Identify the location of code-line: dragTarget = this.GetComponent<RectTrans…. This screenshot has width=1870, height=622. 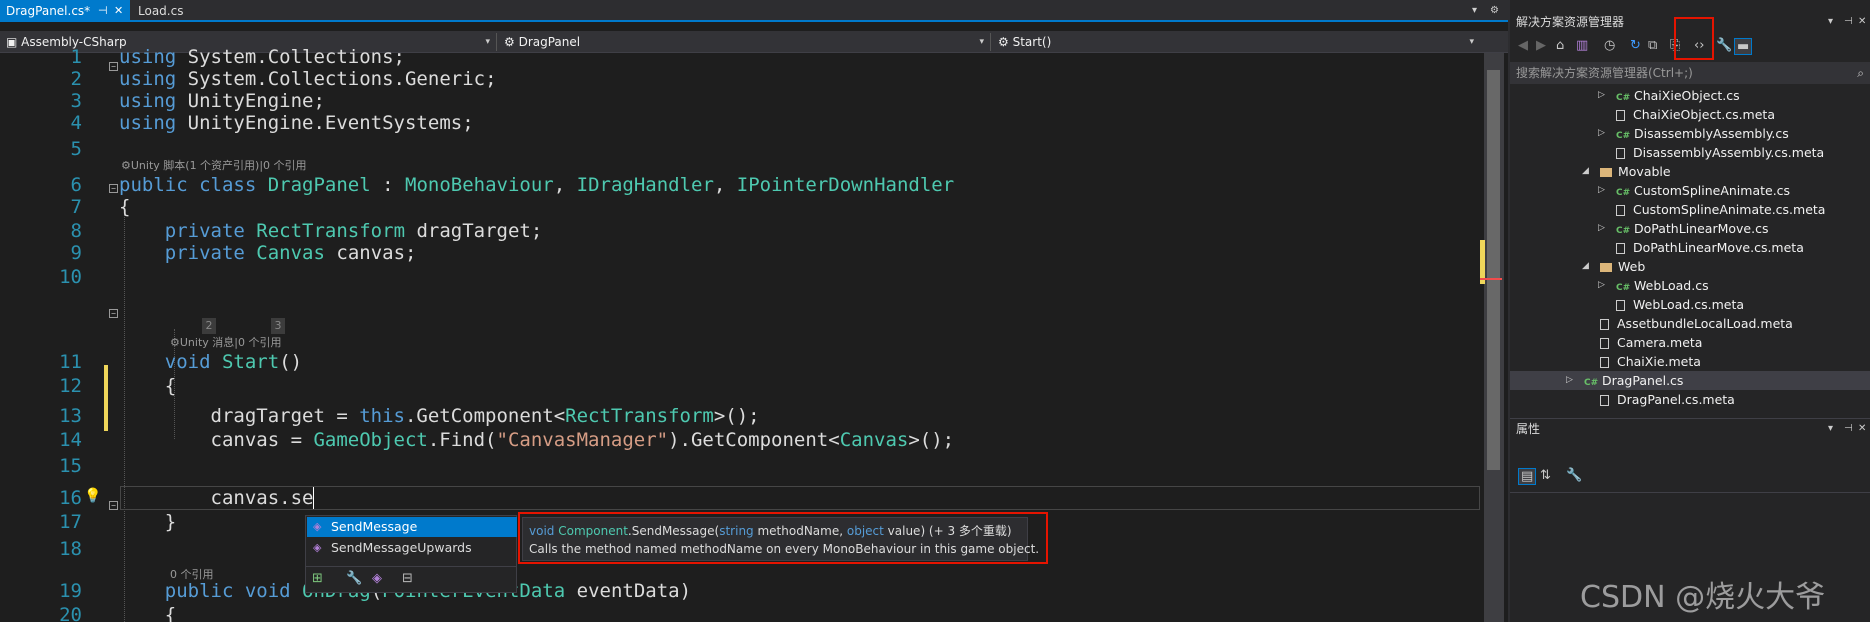
(439, 416).